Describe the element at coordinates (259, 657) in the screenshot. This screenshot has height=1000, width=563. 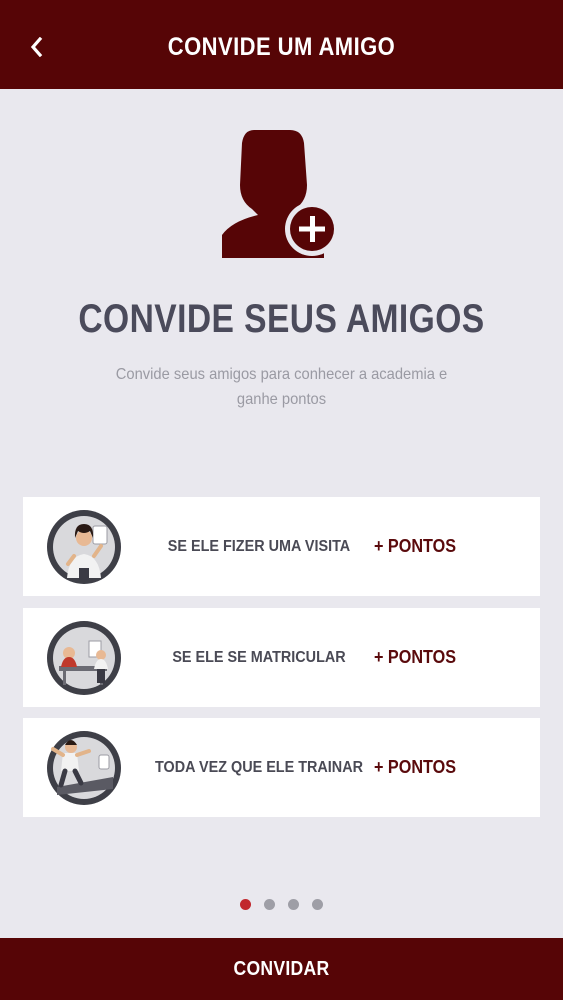
I see `reward-label: SE ELE SE MATRICULAR` at that location.